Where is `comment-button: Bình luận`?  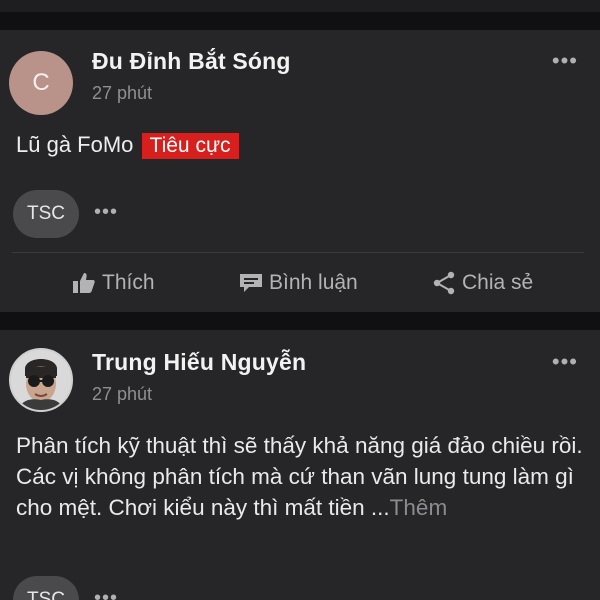
comment-button: Bình luận is located at coordinates (298, 283).